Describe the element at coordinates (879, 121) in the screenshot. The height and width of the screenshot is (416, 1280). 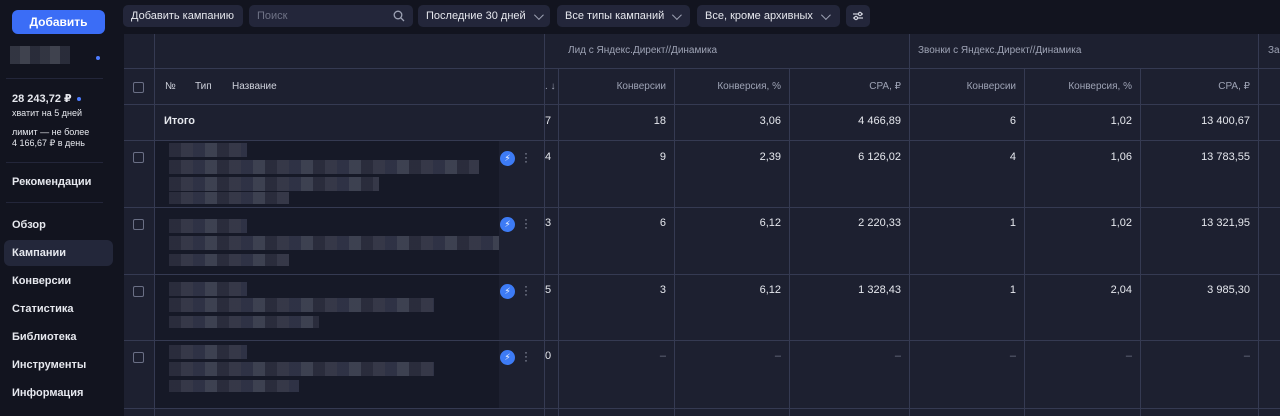
I see `total-cpa: 4 466,89` at that location.